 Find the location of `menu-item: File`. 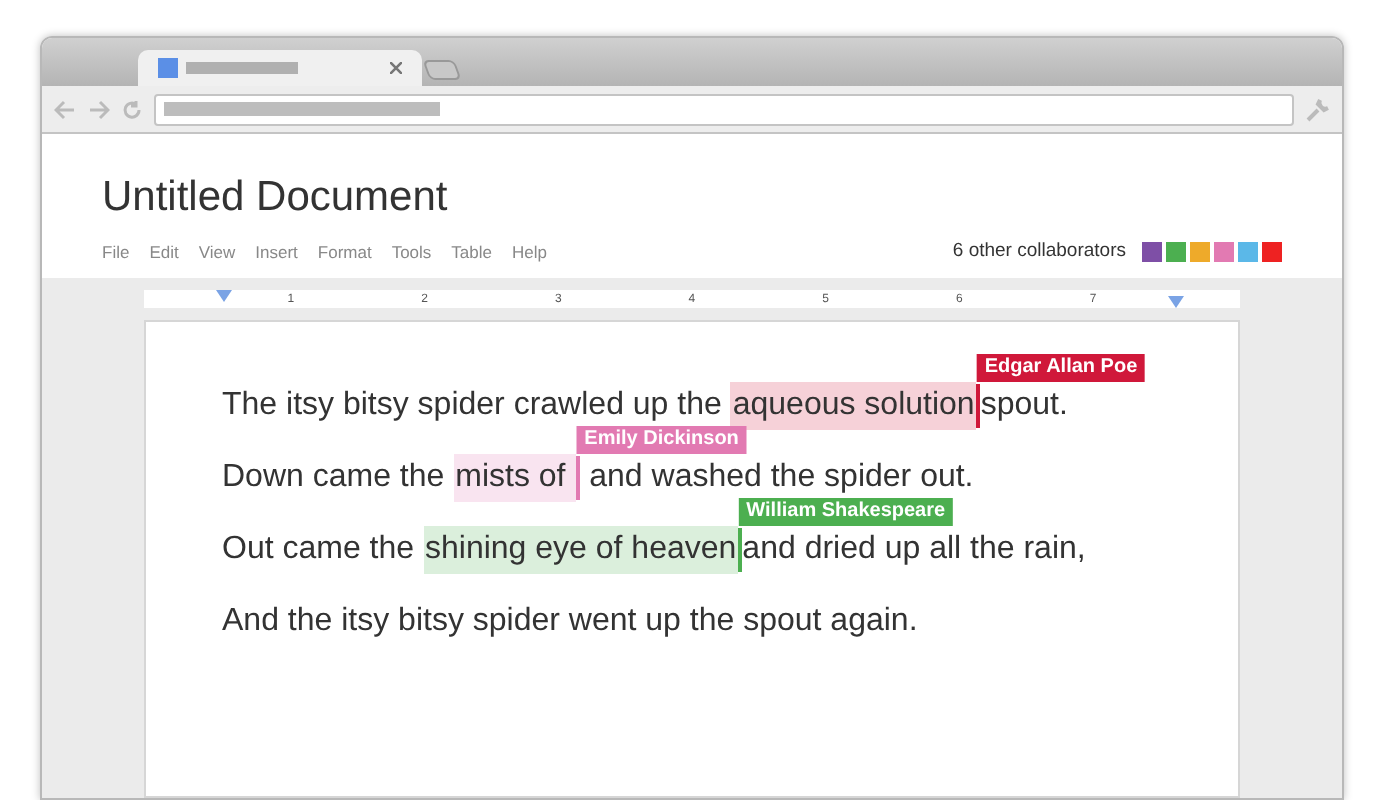

menu-item: File is located at coordinates (116, 252).